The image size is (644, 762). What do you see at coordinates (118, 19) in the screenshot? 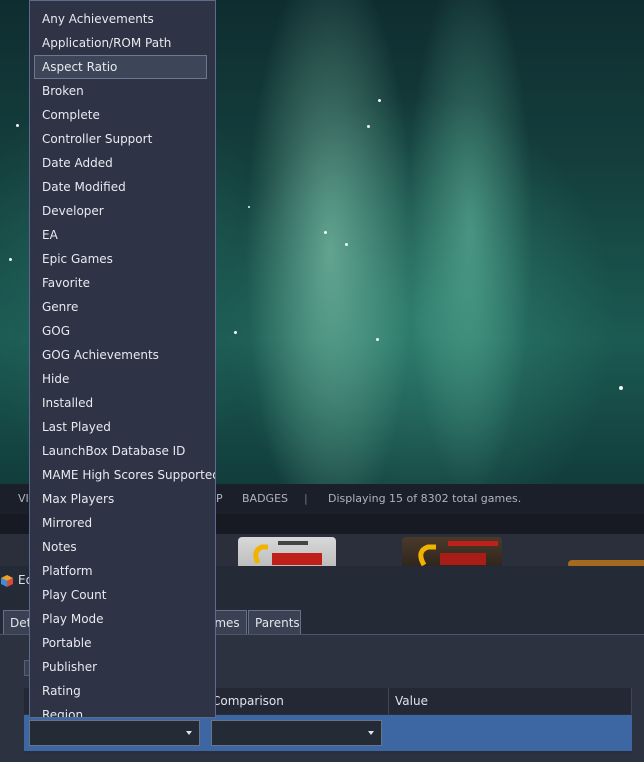
I see `dropdown-item: Any Achievements` at bounding box center [118, 19].